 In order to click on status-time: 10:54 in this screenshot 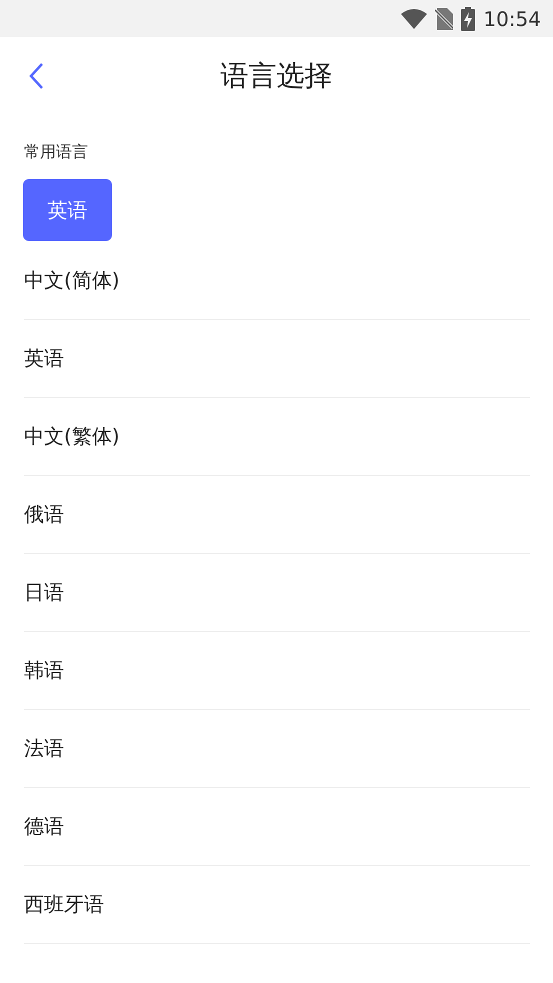, I will do `click(512, 19)`.